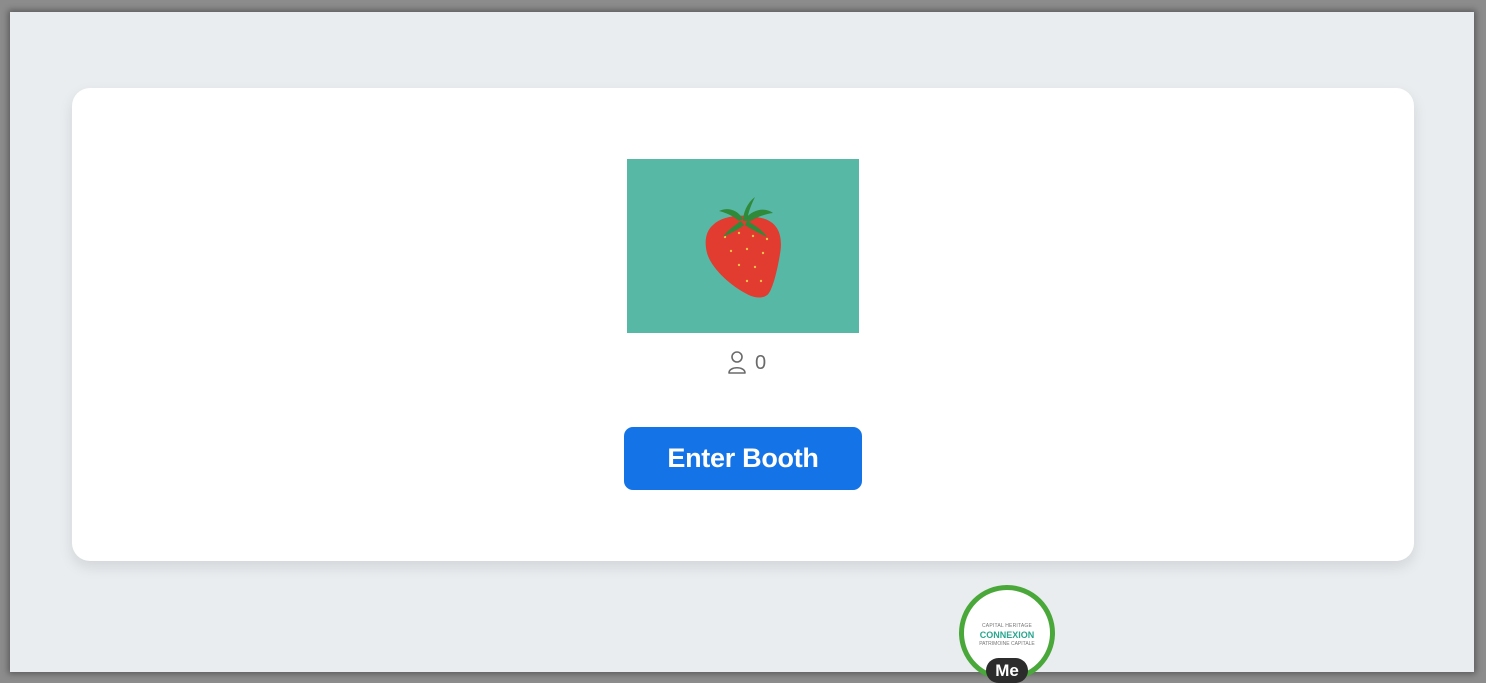 The image size is (1486, 683). Describe the element at coordinates (1007, 670) in the screenshot. I see `me-label: Me` at that location.